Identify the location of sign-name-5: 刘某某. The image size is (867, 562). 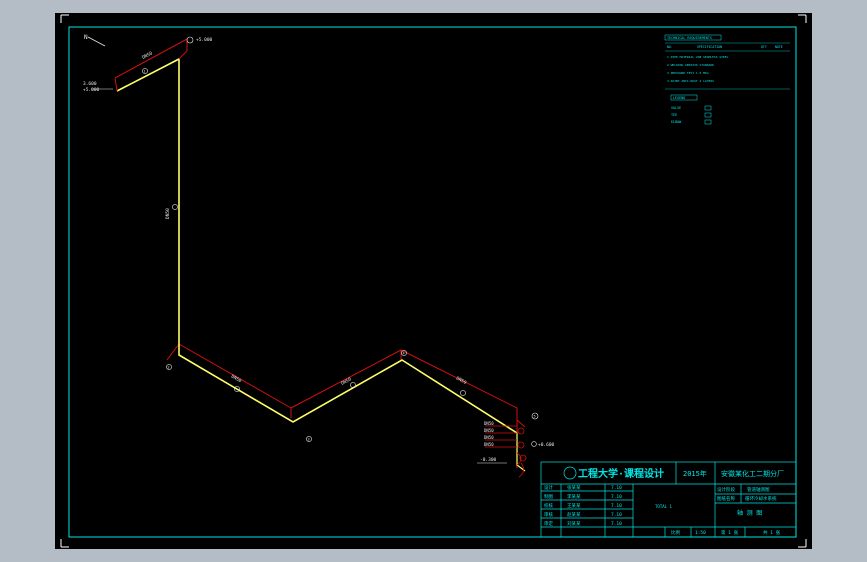
(574, 523).